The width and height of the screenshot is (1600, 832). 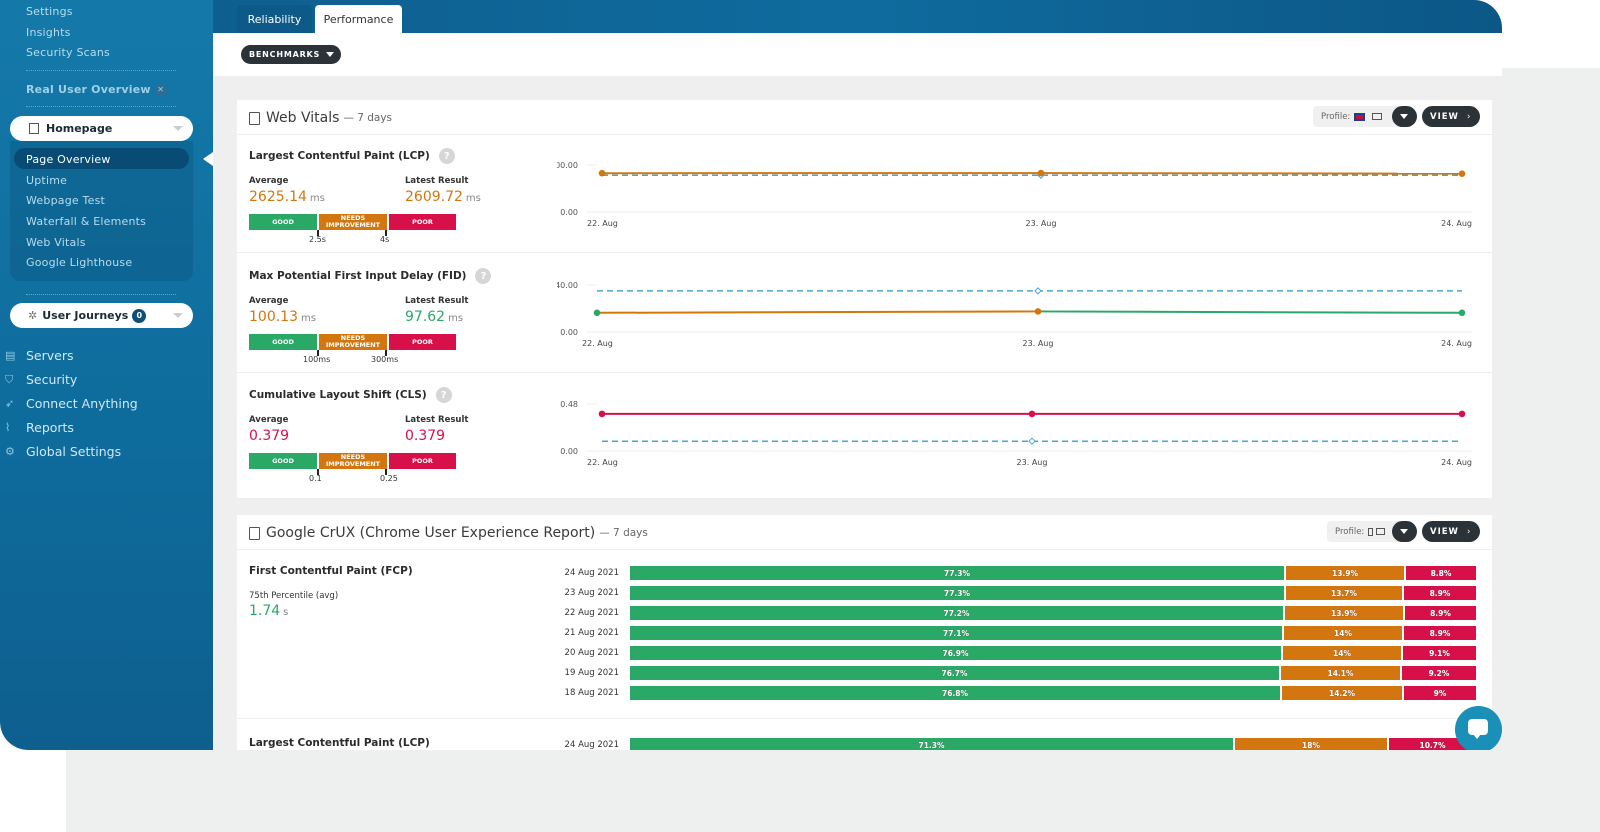 What do you see at coordinates (274, 19) in the screenshot?
I see `tab-reliability: Reliability` at bounding box center [274, 19].